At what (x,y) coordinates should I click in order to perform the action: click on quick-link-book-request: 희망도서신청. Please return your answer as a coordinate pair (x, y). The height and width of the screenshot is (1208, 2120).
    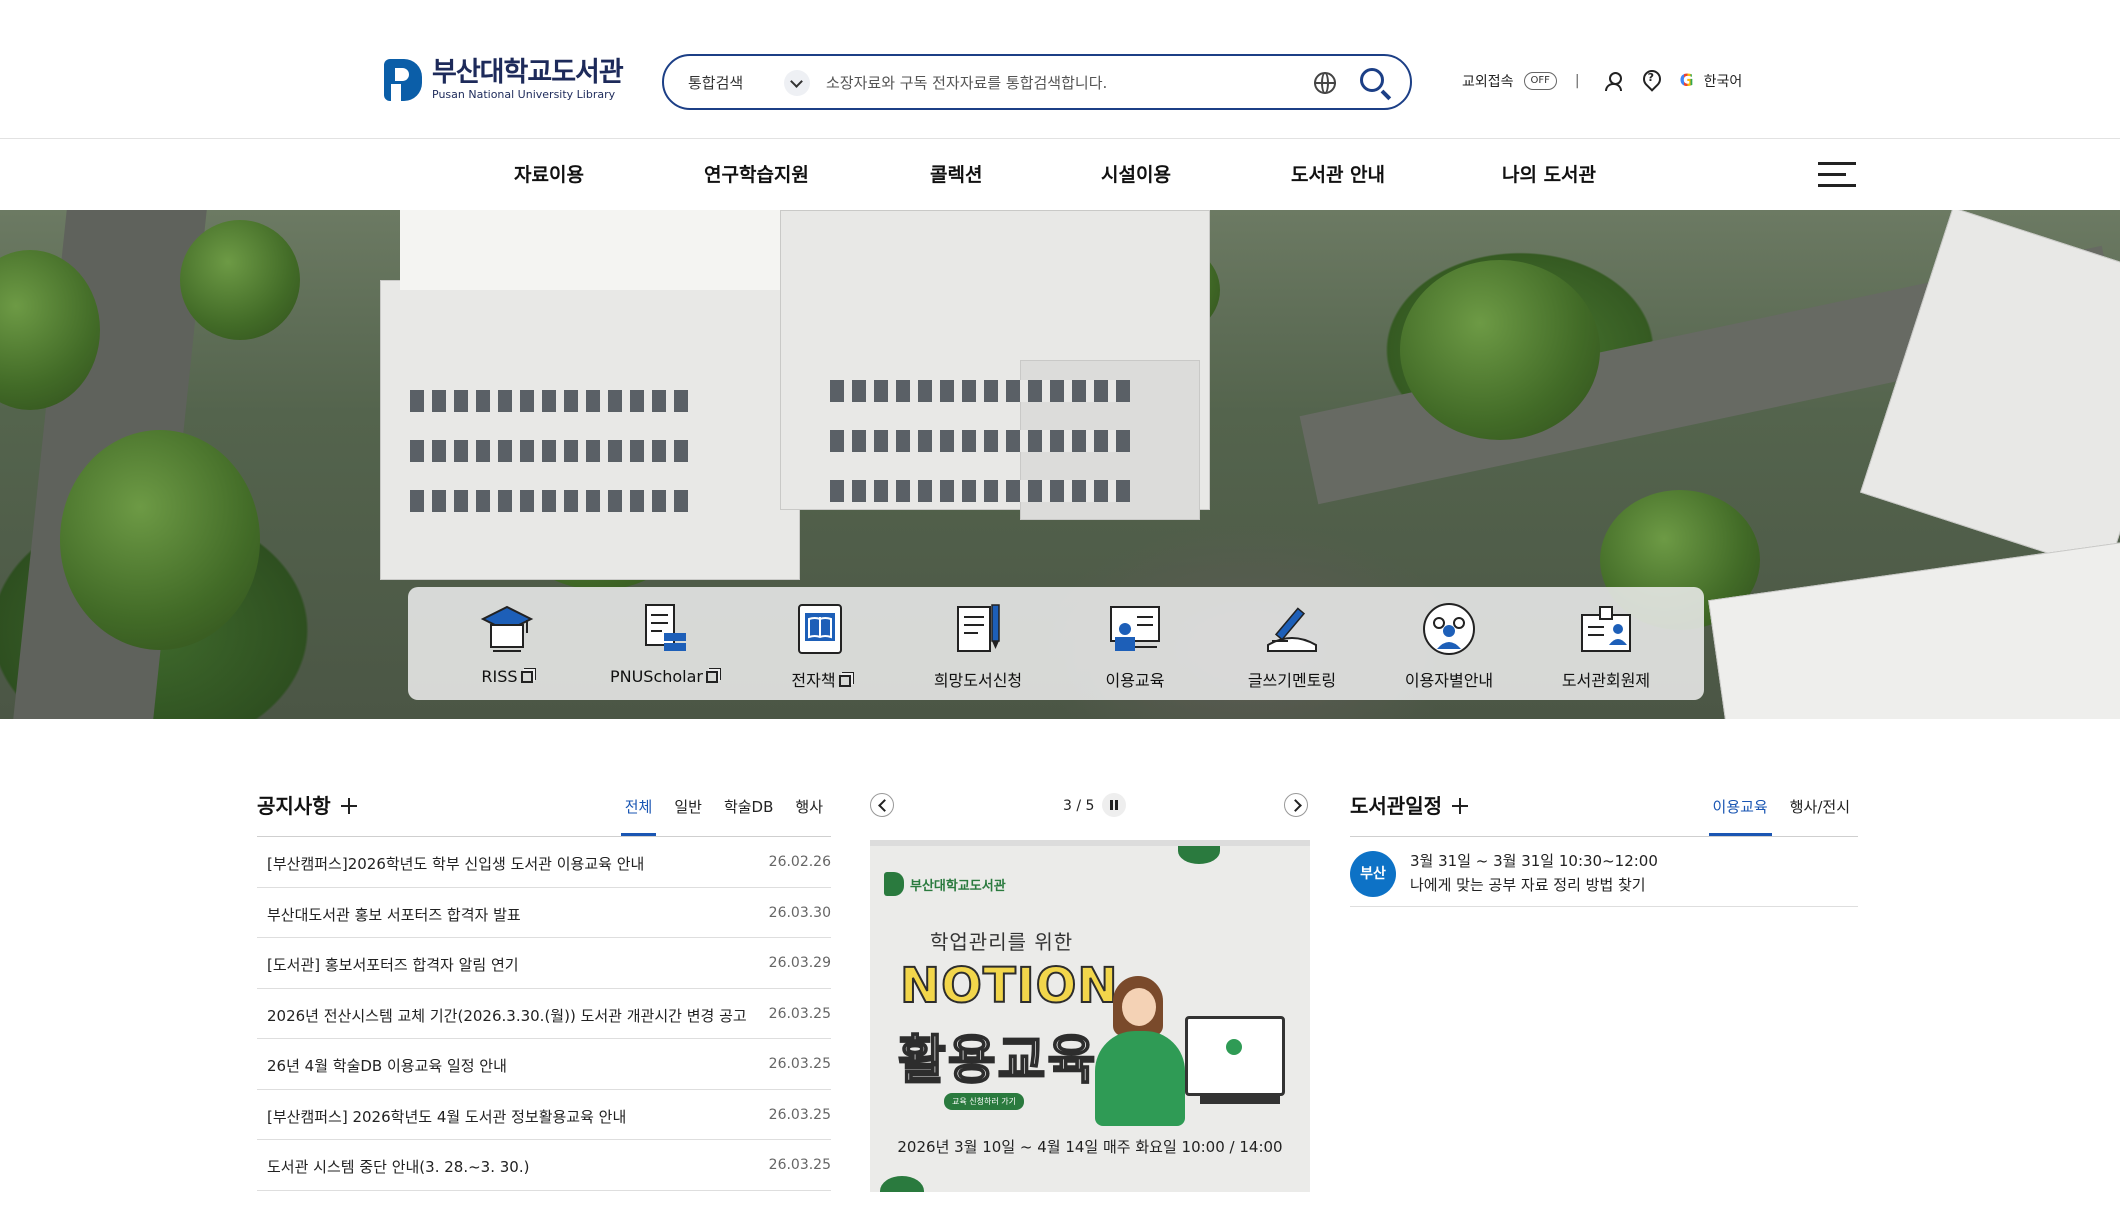
    Looking at the image, I should click on (978, 646).